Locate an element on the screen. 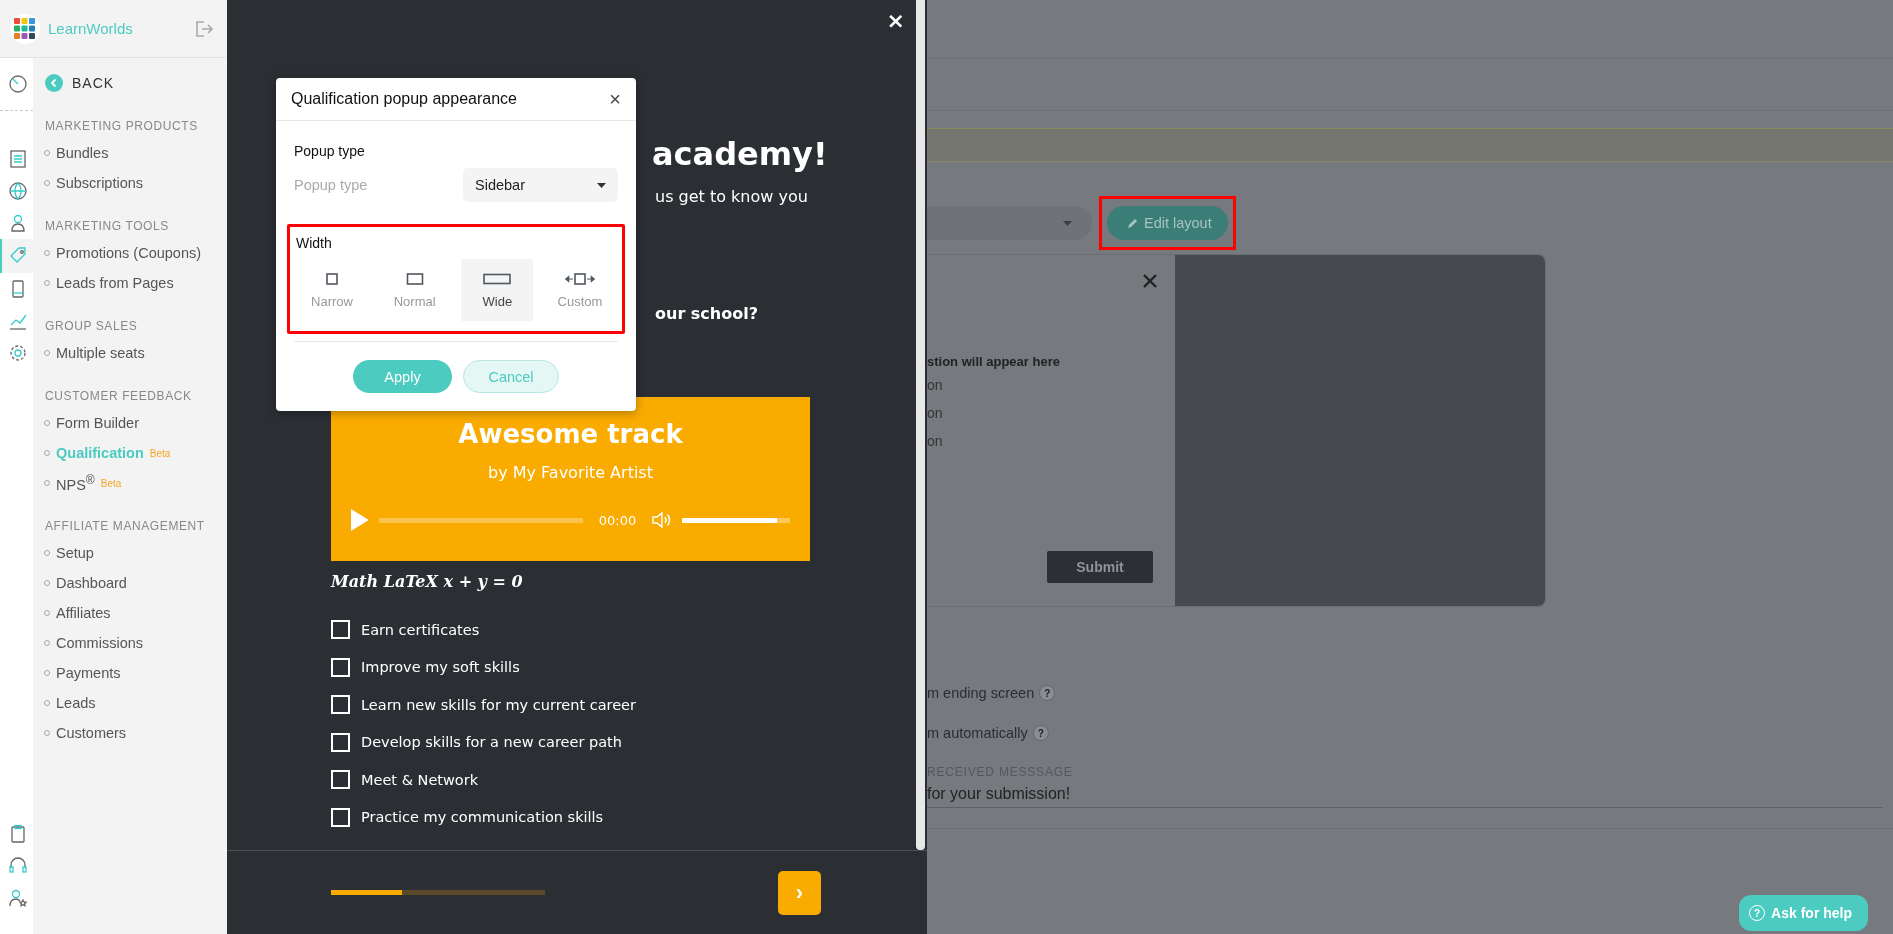 The height and width of the screenshot is (934, 1893). popup-type-select: Sidebar is located at coordinates (540, 185).